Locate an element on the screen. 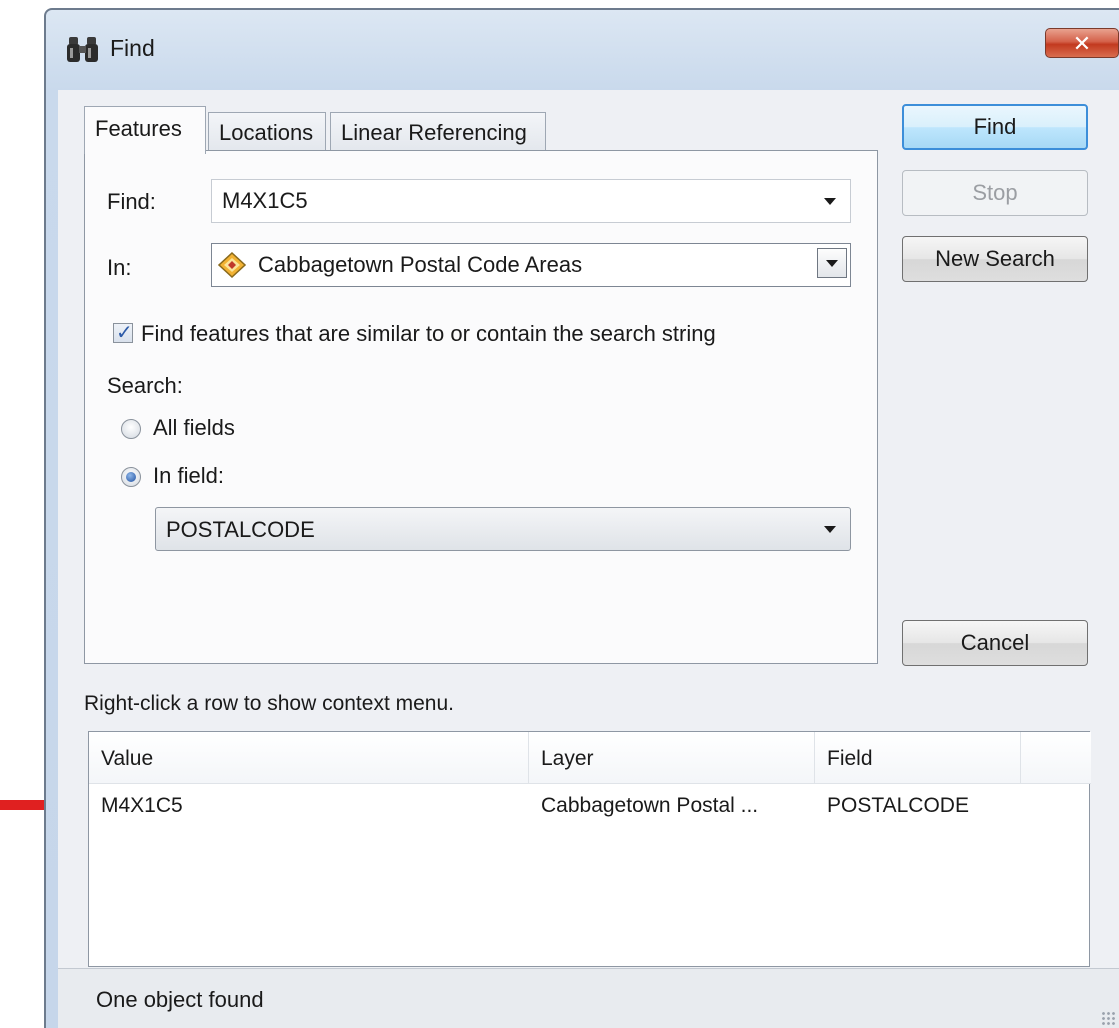 This screenshot has width=1119, height=1028. tab-features: Features is located at coordinates (145, 130).